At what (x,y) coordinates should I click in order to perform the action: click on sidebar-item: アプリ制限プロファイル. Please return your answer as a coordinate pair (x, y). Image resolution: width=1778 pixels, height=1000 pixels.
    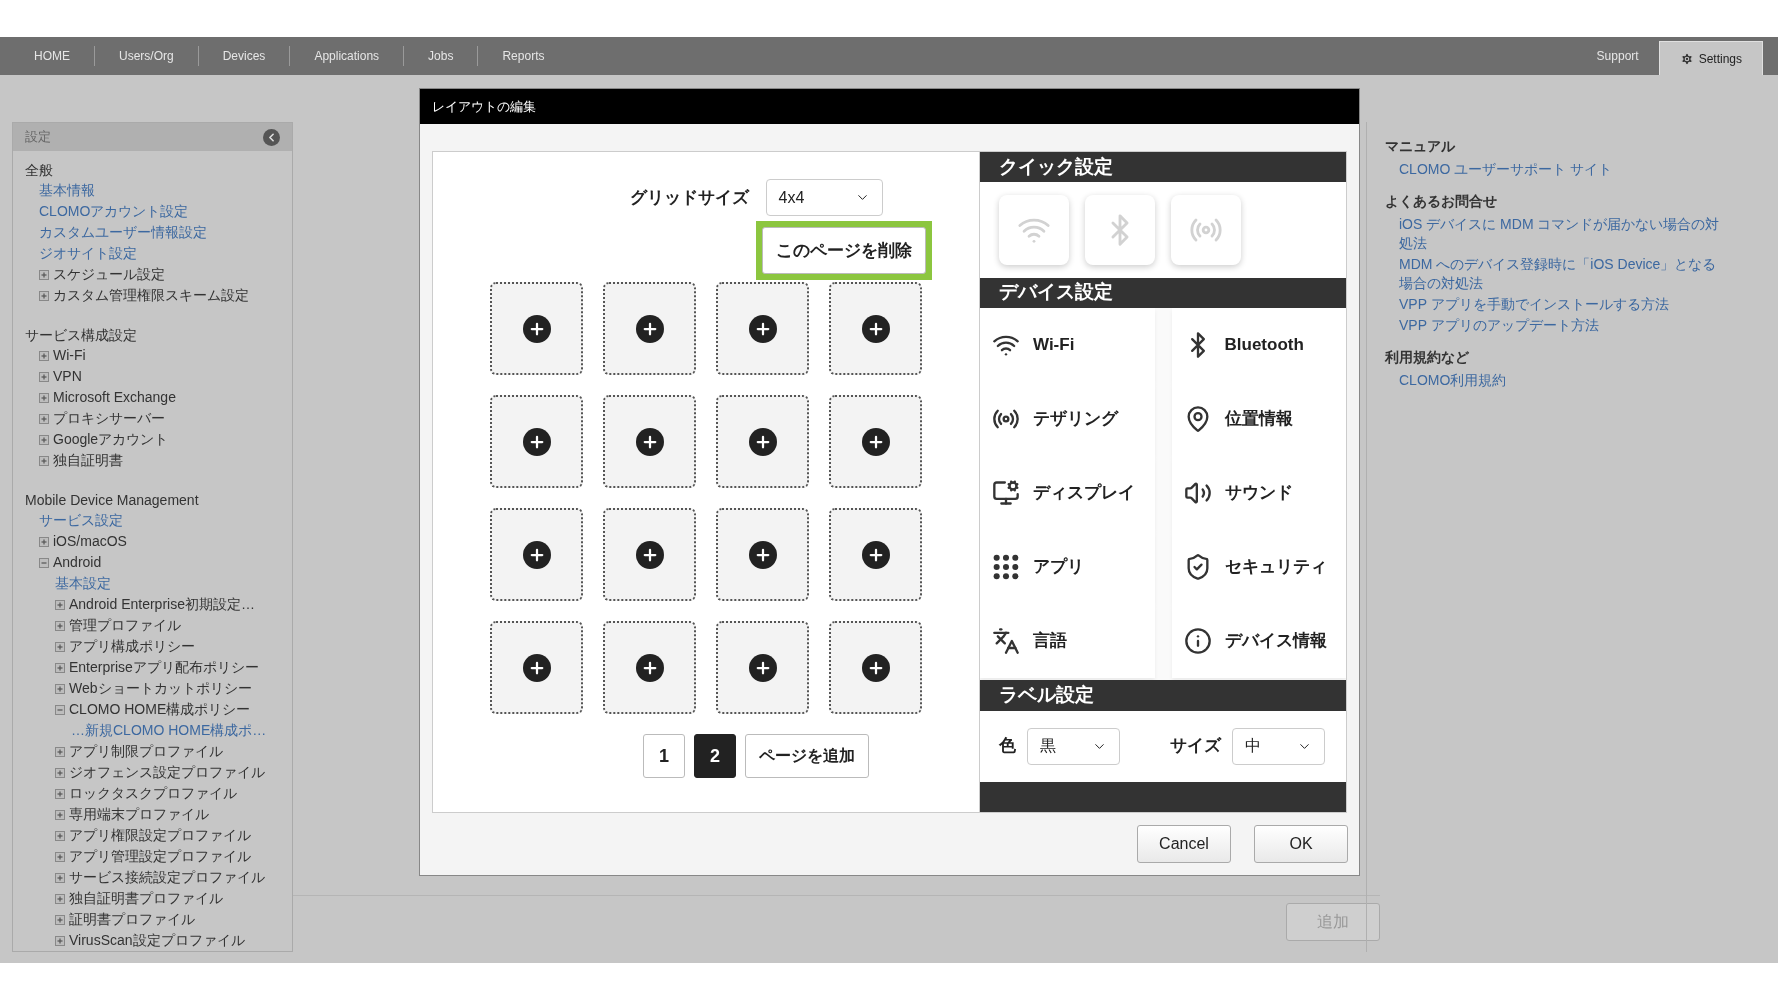
    Looking at the image, I should click on (146, 751).